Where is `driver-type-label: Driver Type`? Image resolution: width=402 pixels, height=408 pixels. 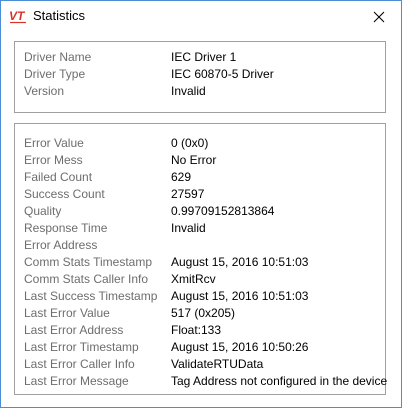
driver-type-label: Driver Type is located at coordinates (55, 74).